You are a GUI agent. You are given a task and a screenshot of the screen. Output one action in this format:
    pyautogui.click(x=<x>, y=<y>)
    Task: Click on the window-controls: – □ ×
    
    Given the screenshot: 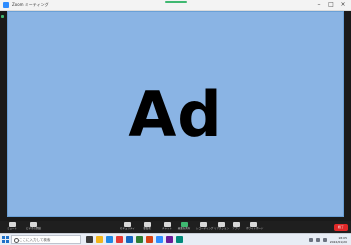 What is the action you would take?
    pyautogui.click(x=331, y=5)
    